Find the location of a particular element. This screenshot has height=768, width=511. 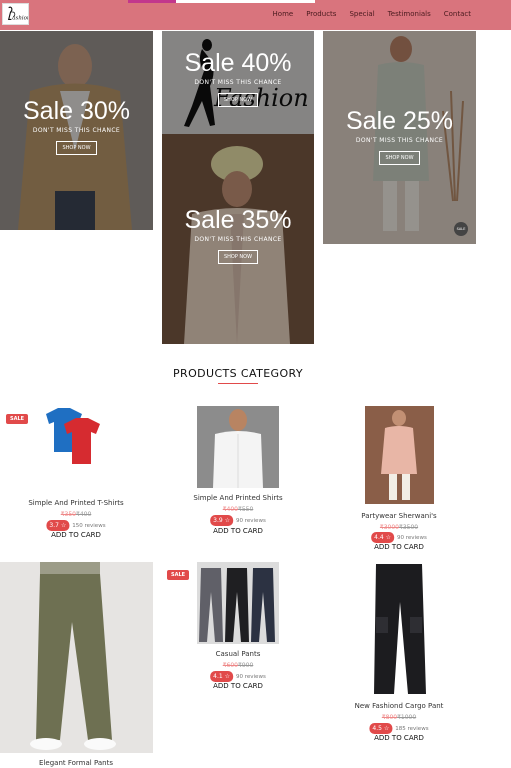

promo-text: Sale 35% DON'T MISS THIS CHANCE SHOP NOW is located at coordinates (238, 236).